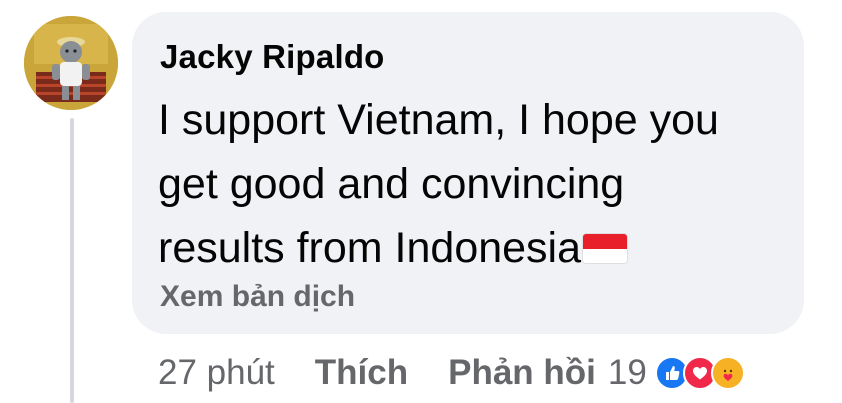  What do you see at coordinates (438, 120) in the screenshot?
I see `comment-text-line: I support Vietnam, I hope you` at bounding box center [438, 120].